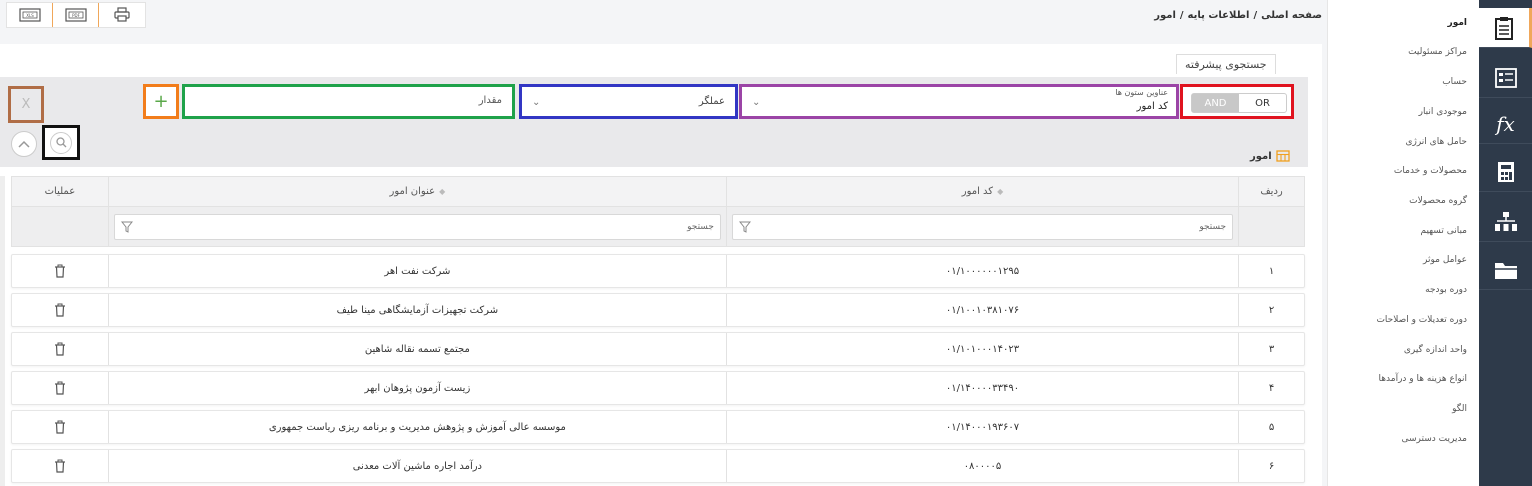  I want to click on filter-index-cell, so click(1271, 226).